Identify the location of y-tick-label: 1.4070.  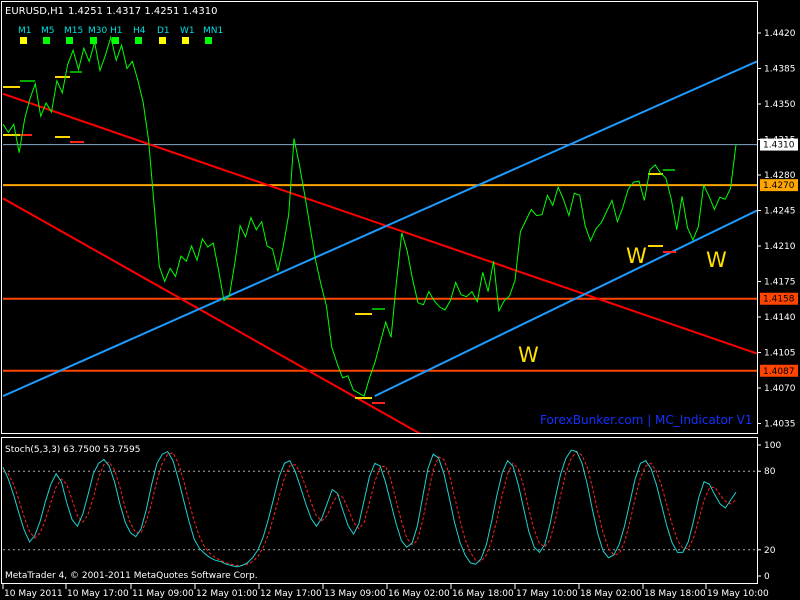
(780, 389).